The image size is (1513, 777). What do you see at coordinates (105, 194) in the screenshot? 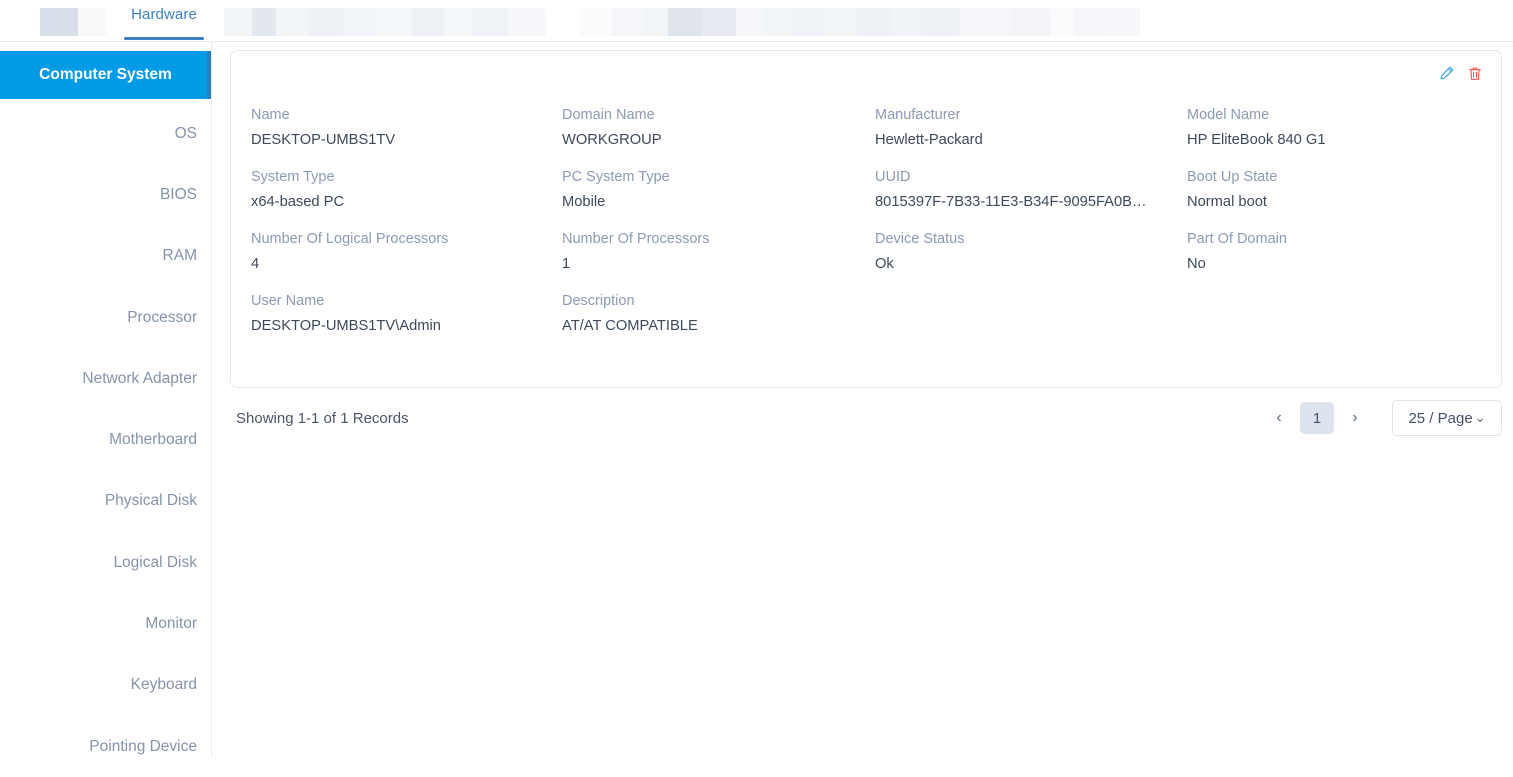
I see `sidebar-item-bios: BIOS` at bounding box center [105, 194].